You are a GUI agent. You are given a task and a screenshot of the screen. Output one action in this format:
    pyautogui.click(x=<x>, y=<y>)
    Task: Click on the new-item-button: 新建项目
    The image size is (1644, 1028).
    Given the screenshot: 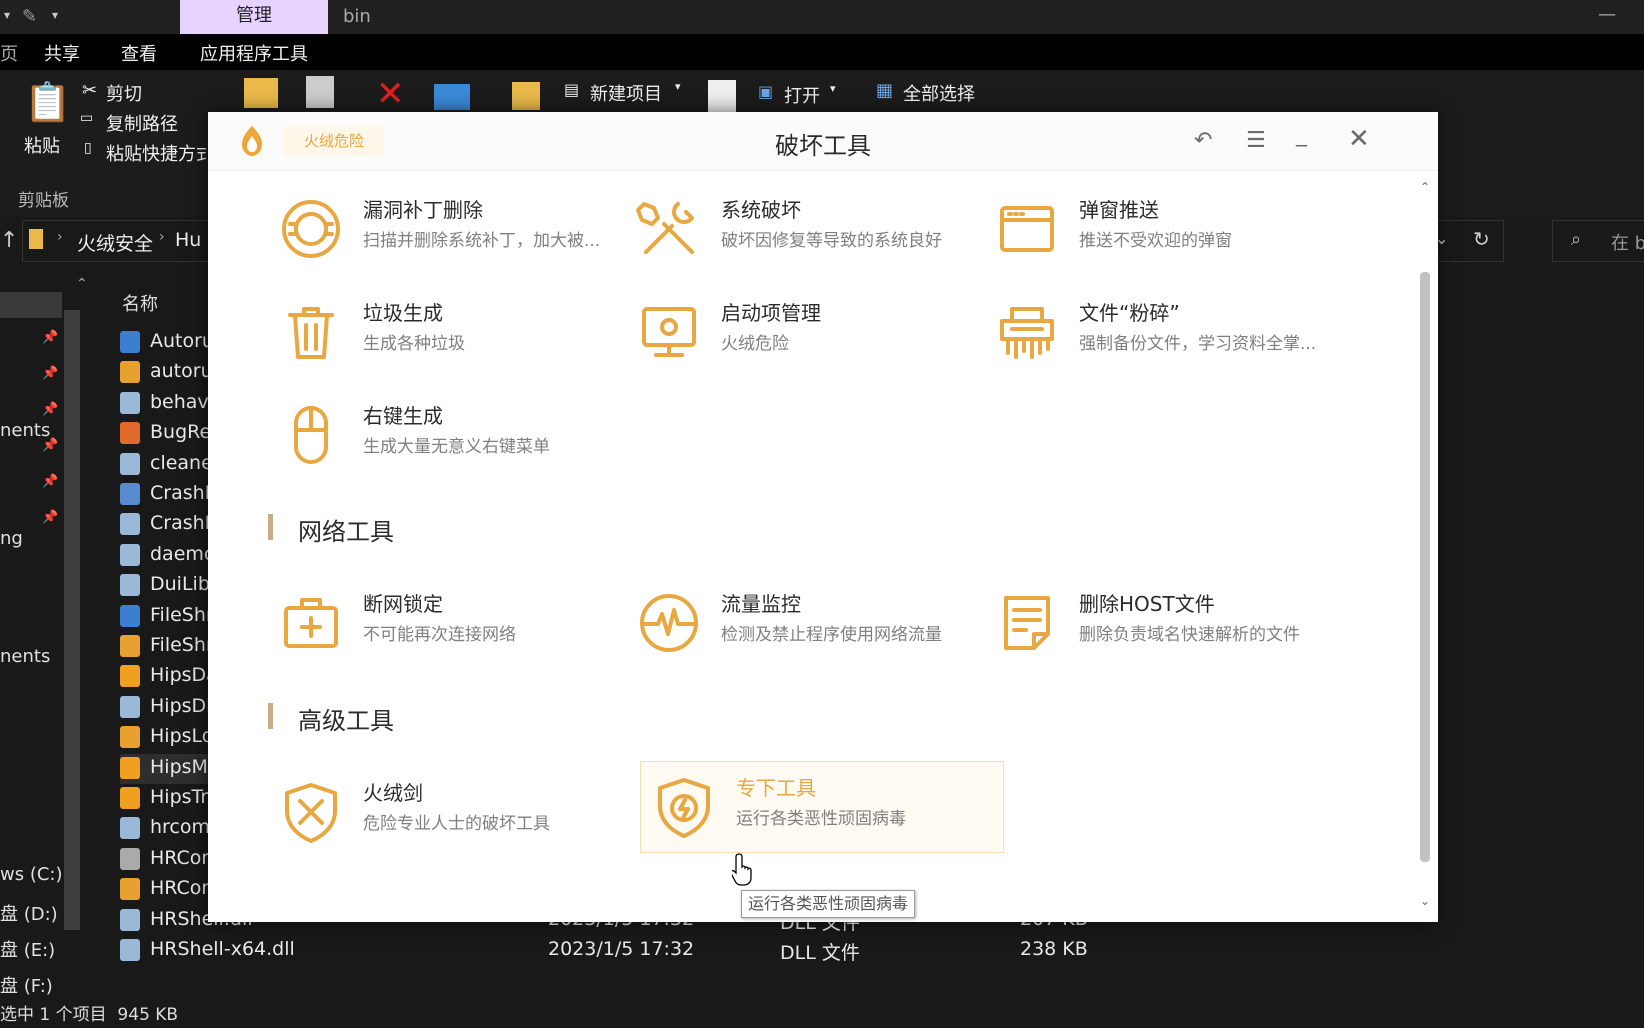 What is the action you would take?
    pyautogui.click(x=626, y=93)
    